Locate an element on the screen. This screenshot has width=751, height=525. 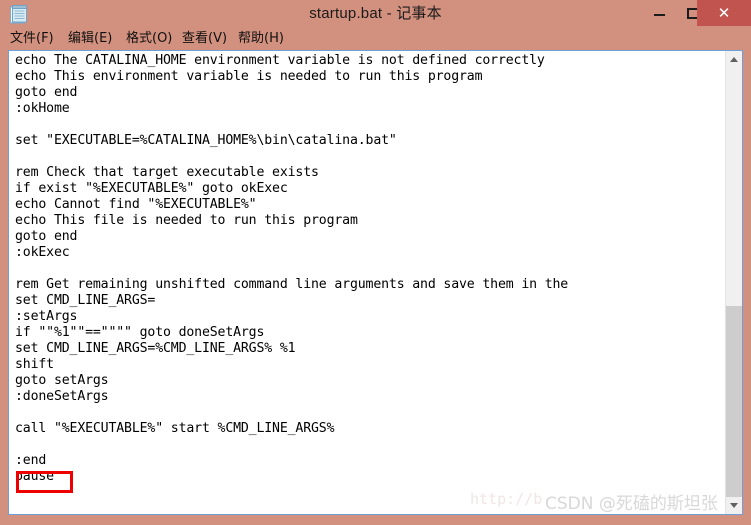
close-icon: ✕ is located at coordinates (724, 13).